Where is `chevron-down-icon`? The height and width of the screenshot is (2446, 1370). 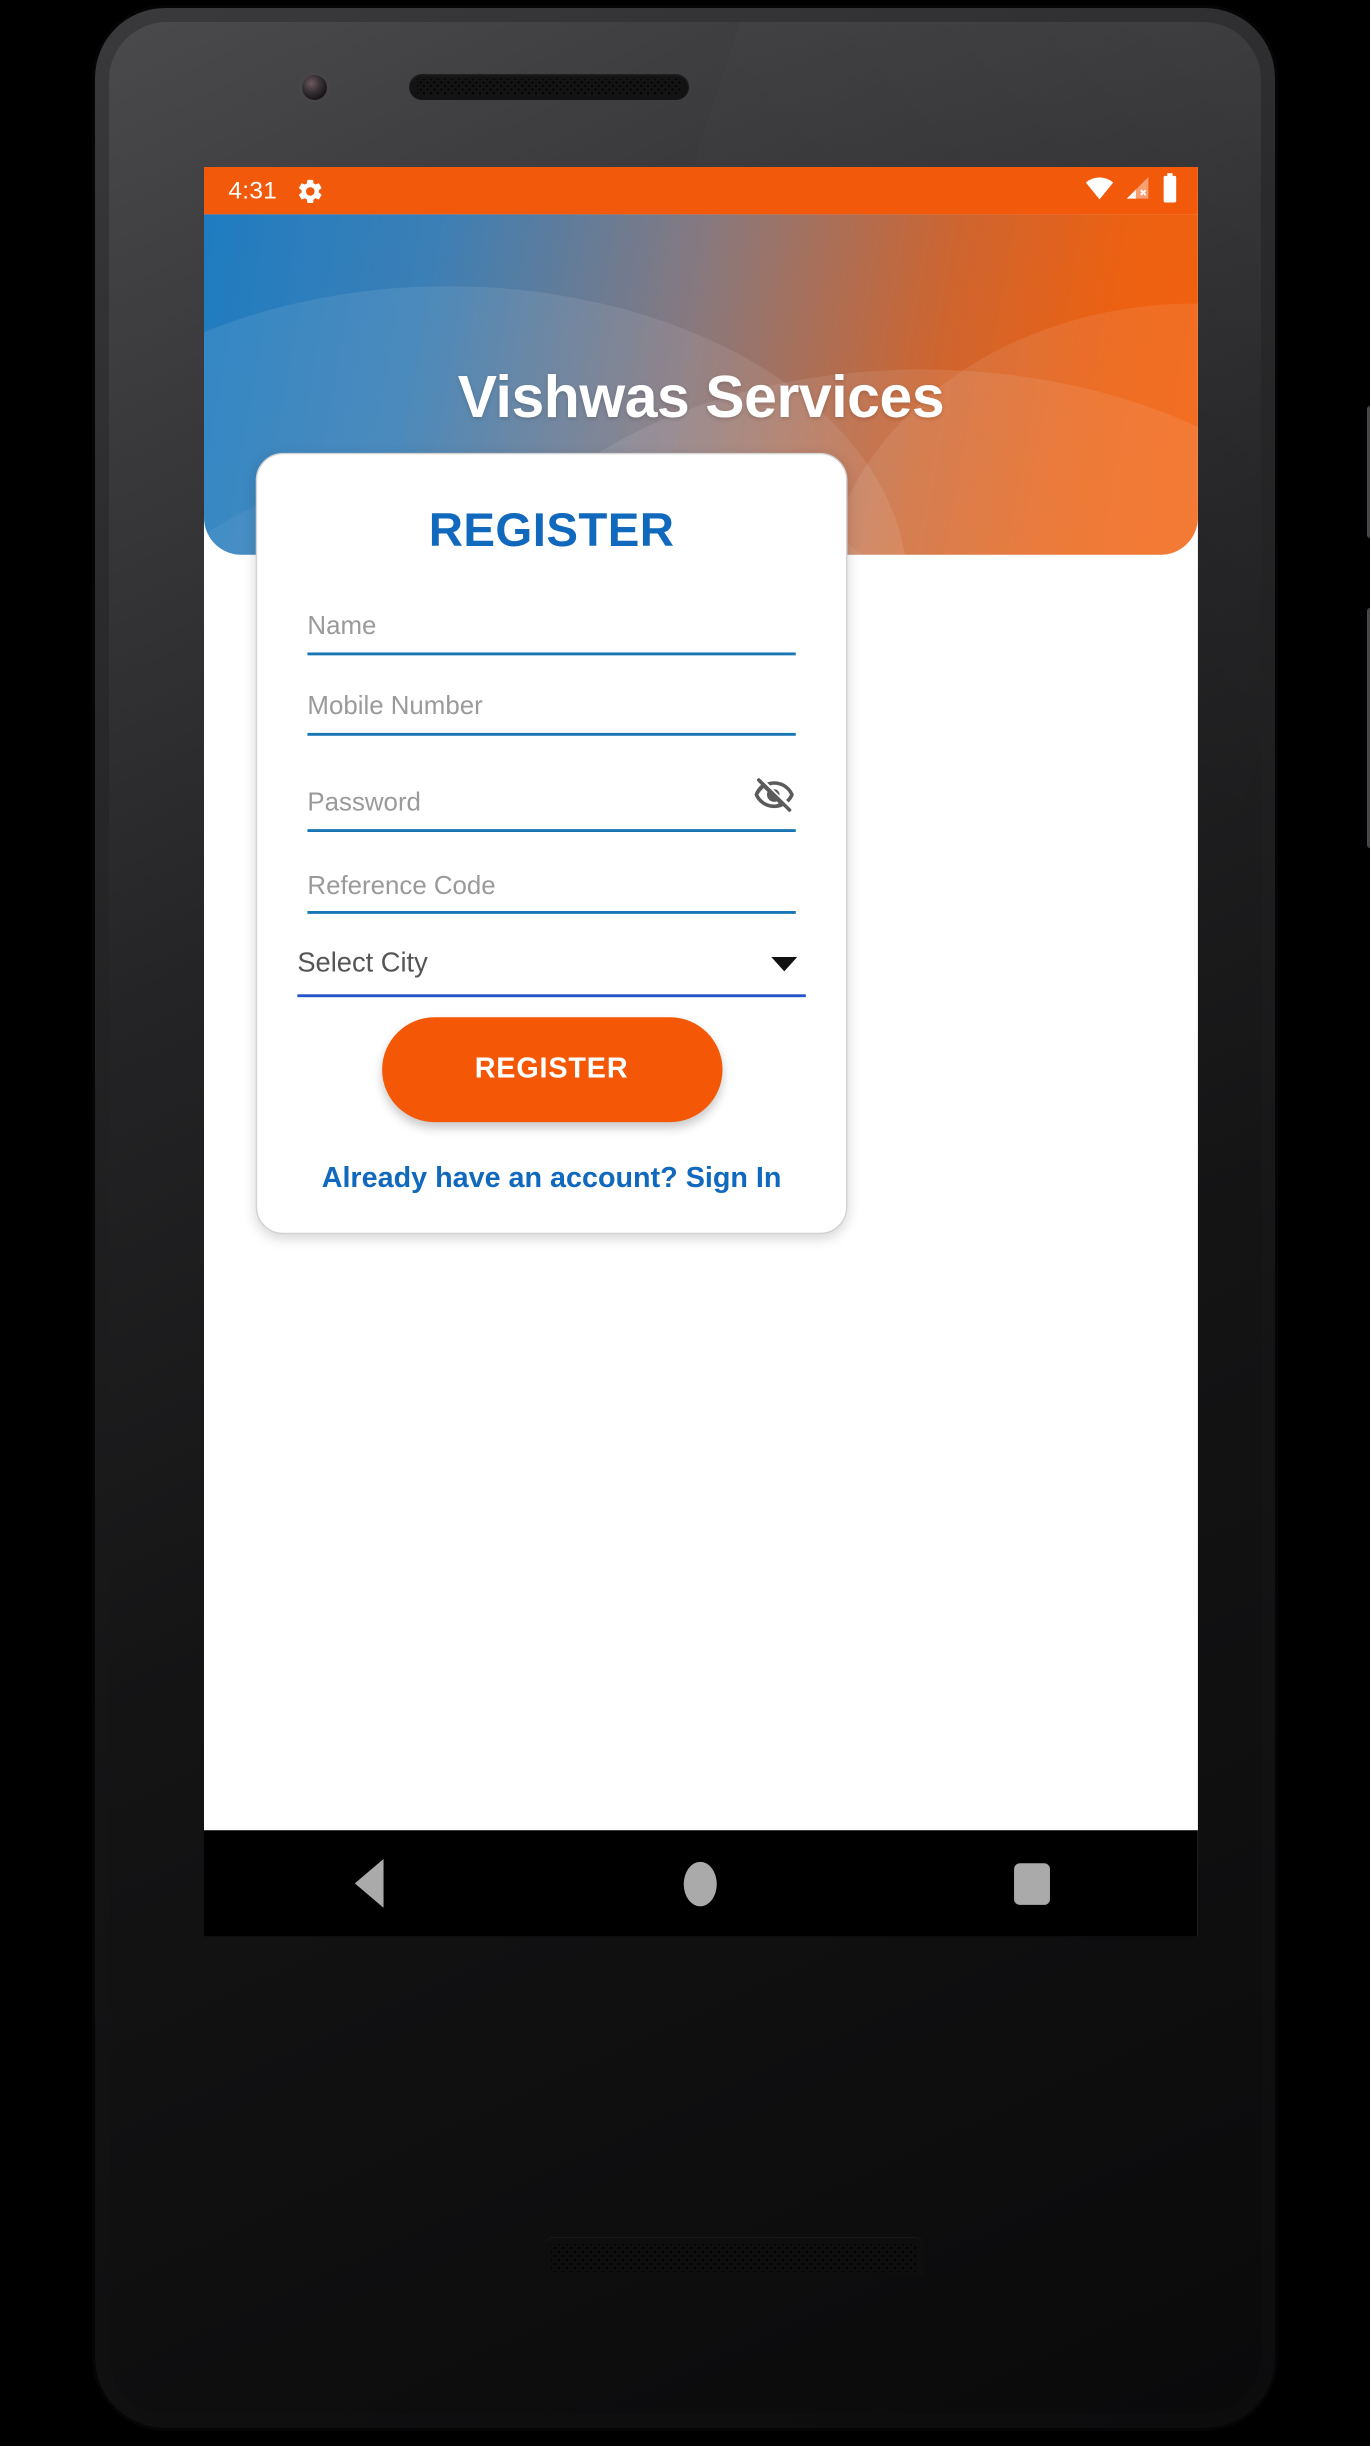
chevron-down-icon is located at coordinates (784, 964).